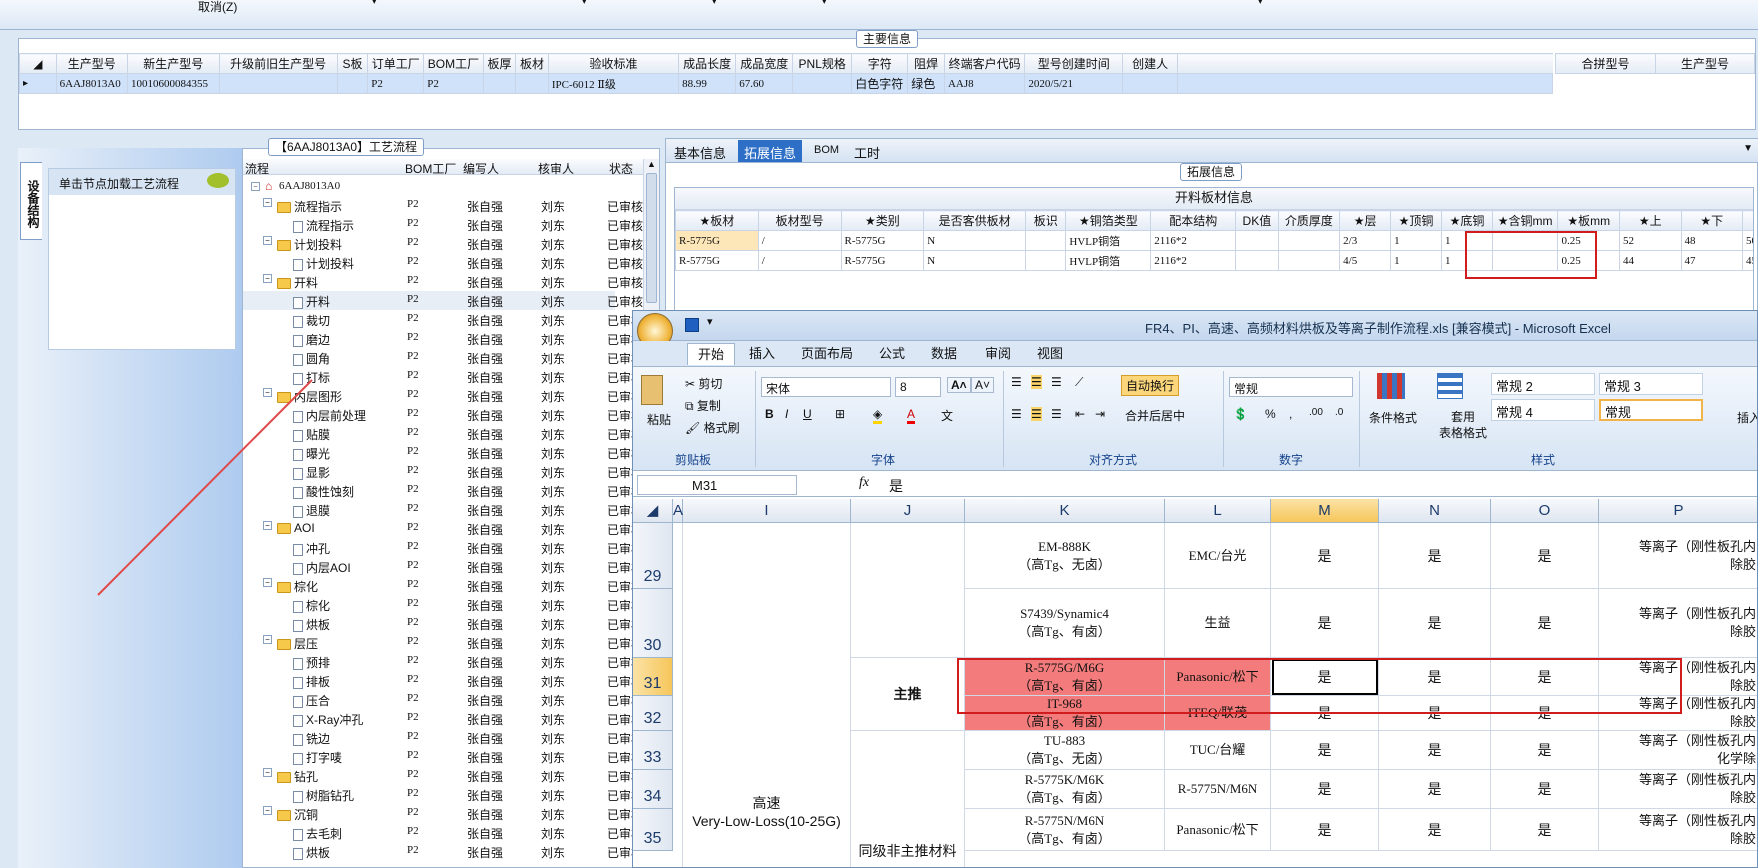 The height and width of the screenshot is (868, 1758). I want to click on col-header: 订单工厂, so click(396, 63).